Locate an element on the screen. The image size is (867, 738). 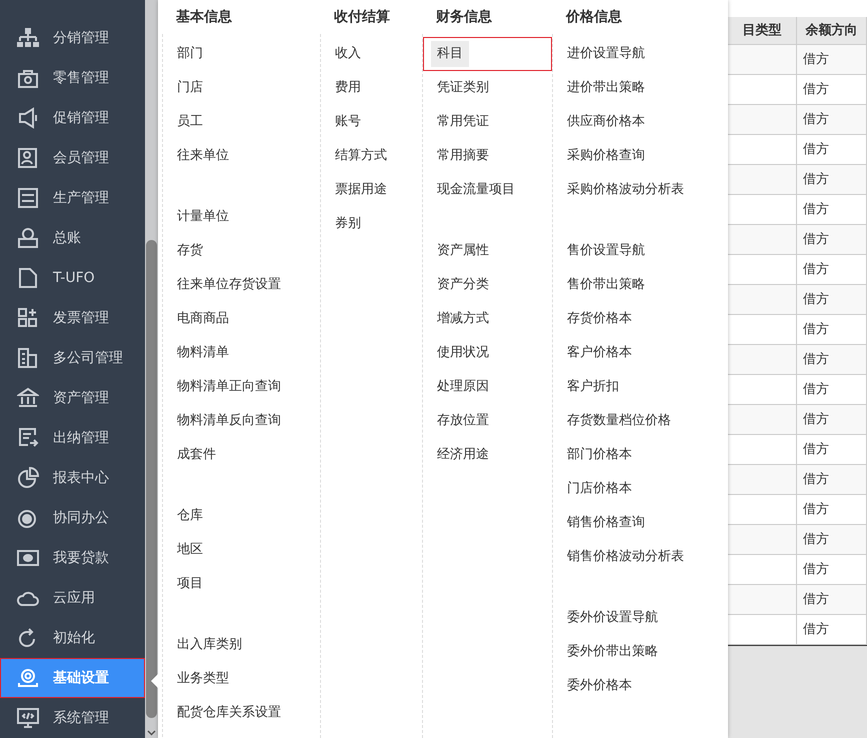
menu-item: 员工 is located at coordinates (190, 122).